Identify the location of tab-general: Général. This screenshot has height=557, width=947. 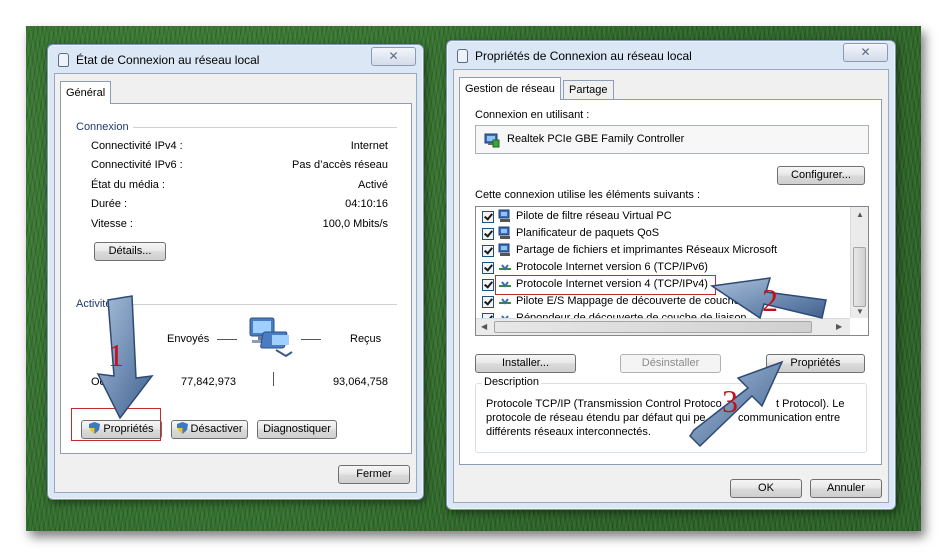
(86, 92).